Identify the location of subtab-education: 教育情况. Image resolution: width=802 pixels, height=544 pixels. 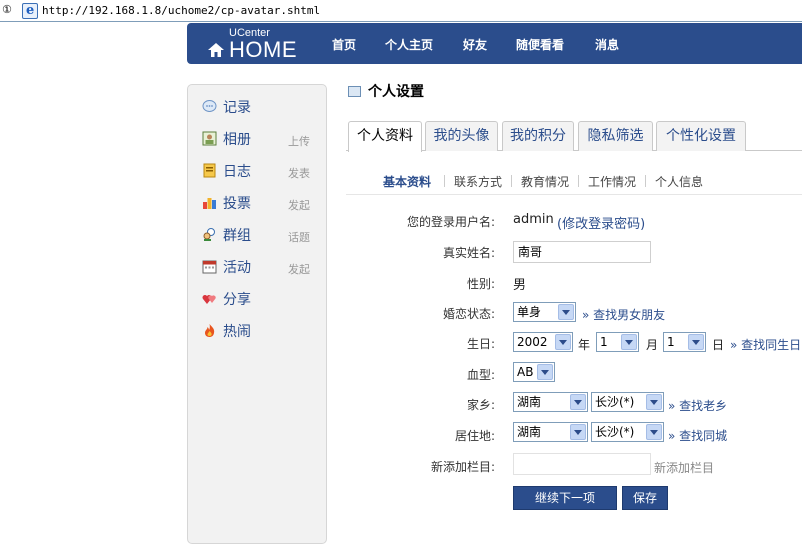
(545, 181).